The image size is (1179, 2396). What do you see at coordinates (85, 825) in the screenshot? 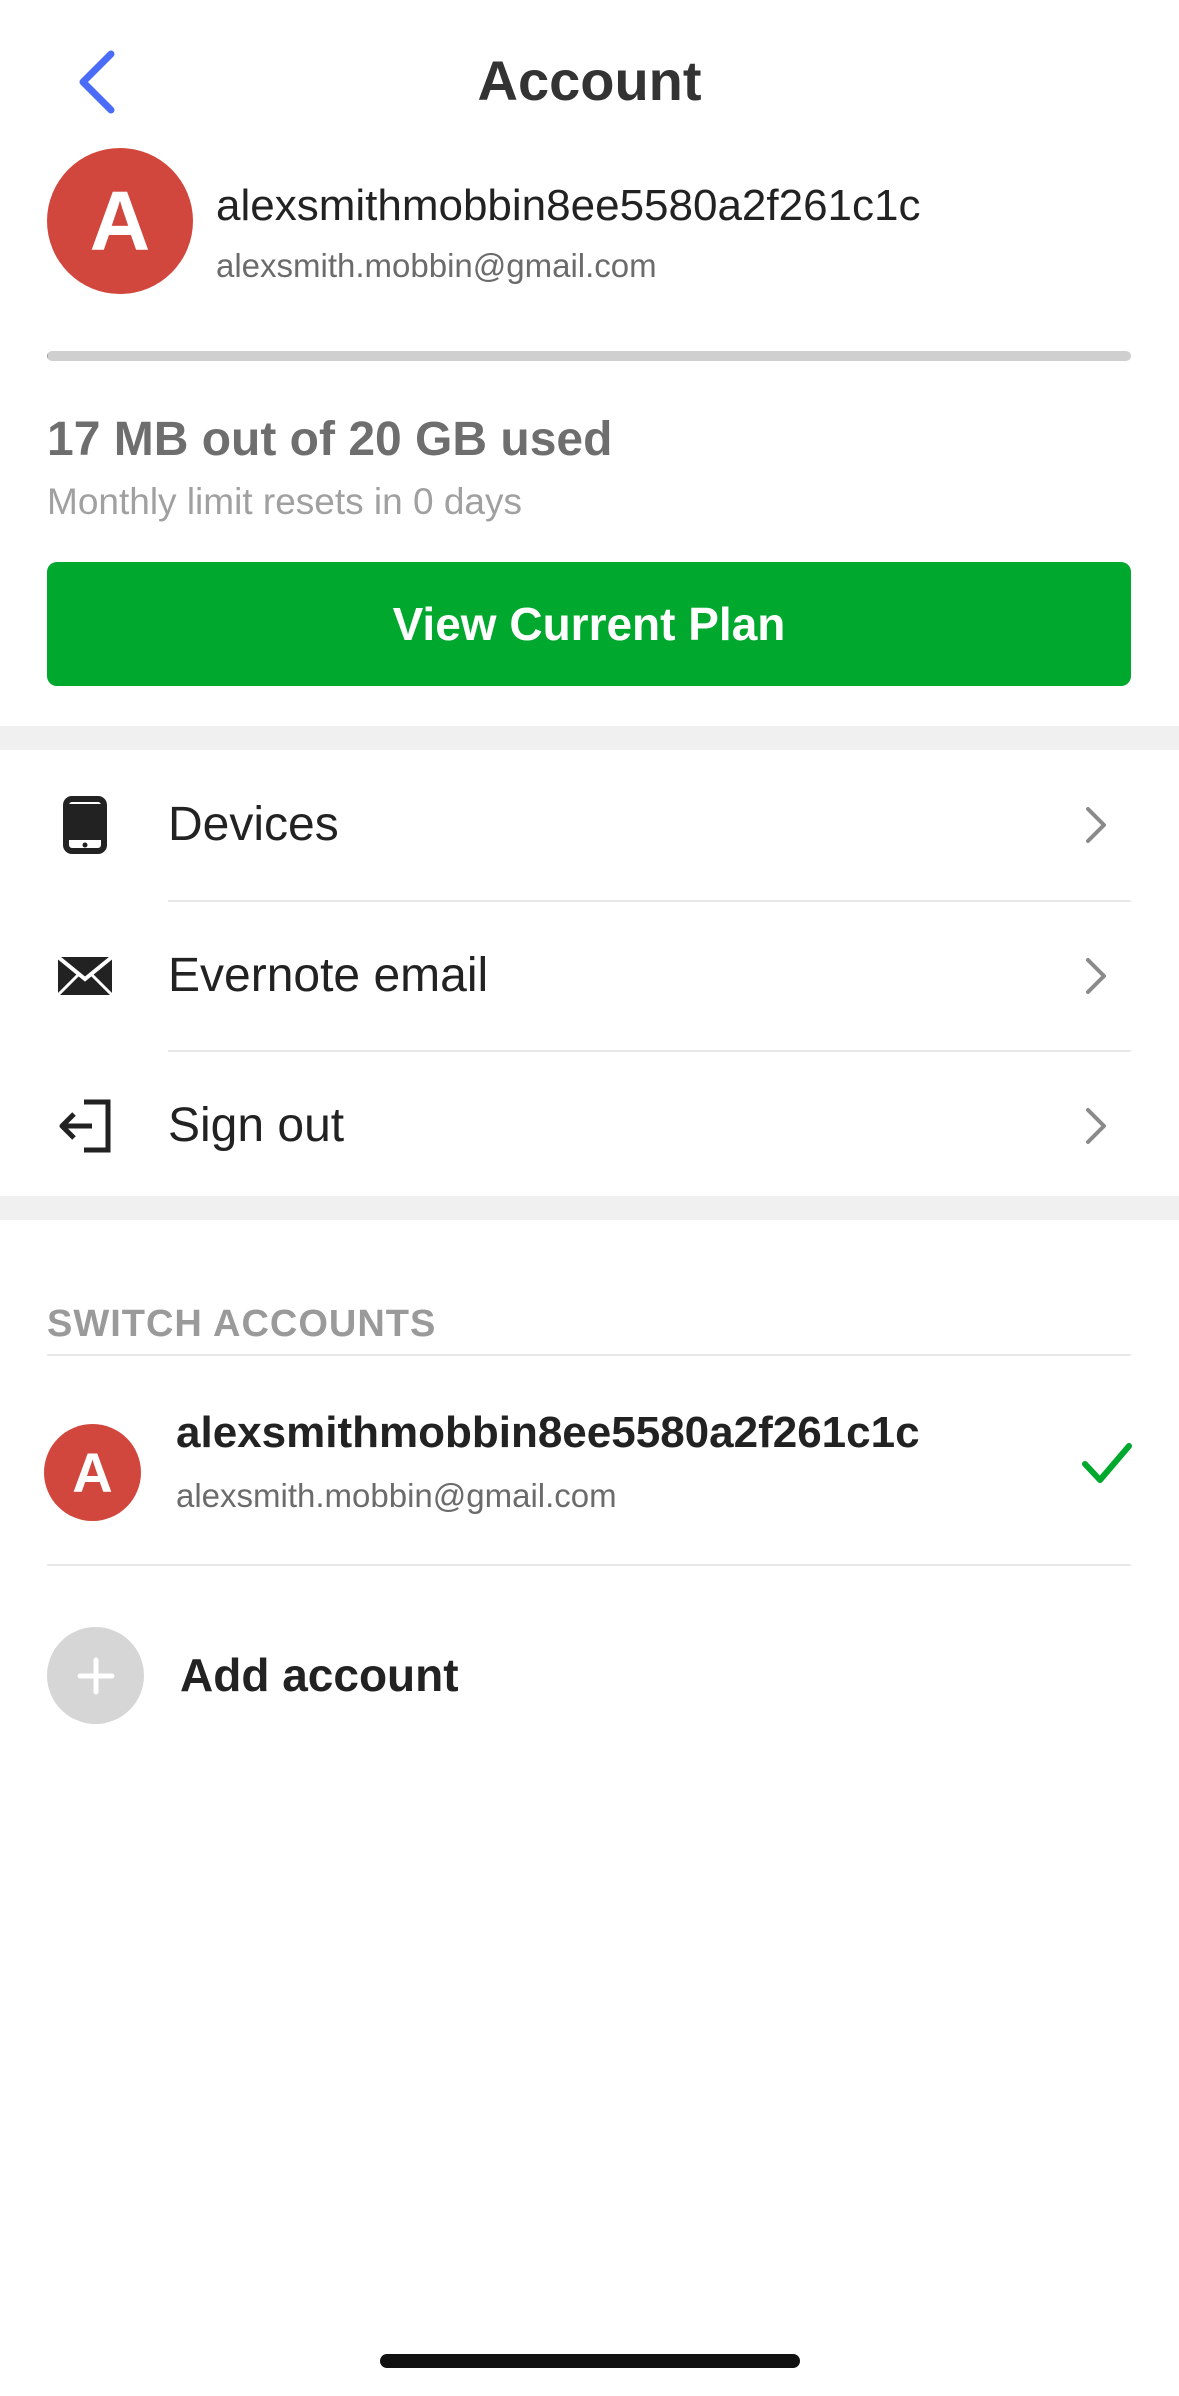
I see `device-icon` at bounding box center [85, 825].